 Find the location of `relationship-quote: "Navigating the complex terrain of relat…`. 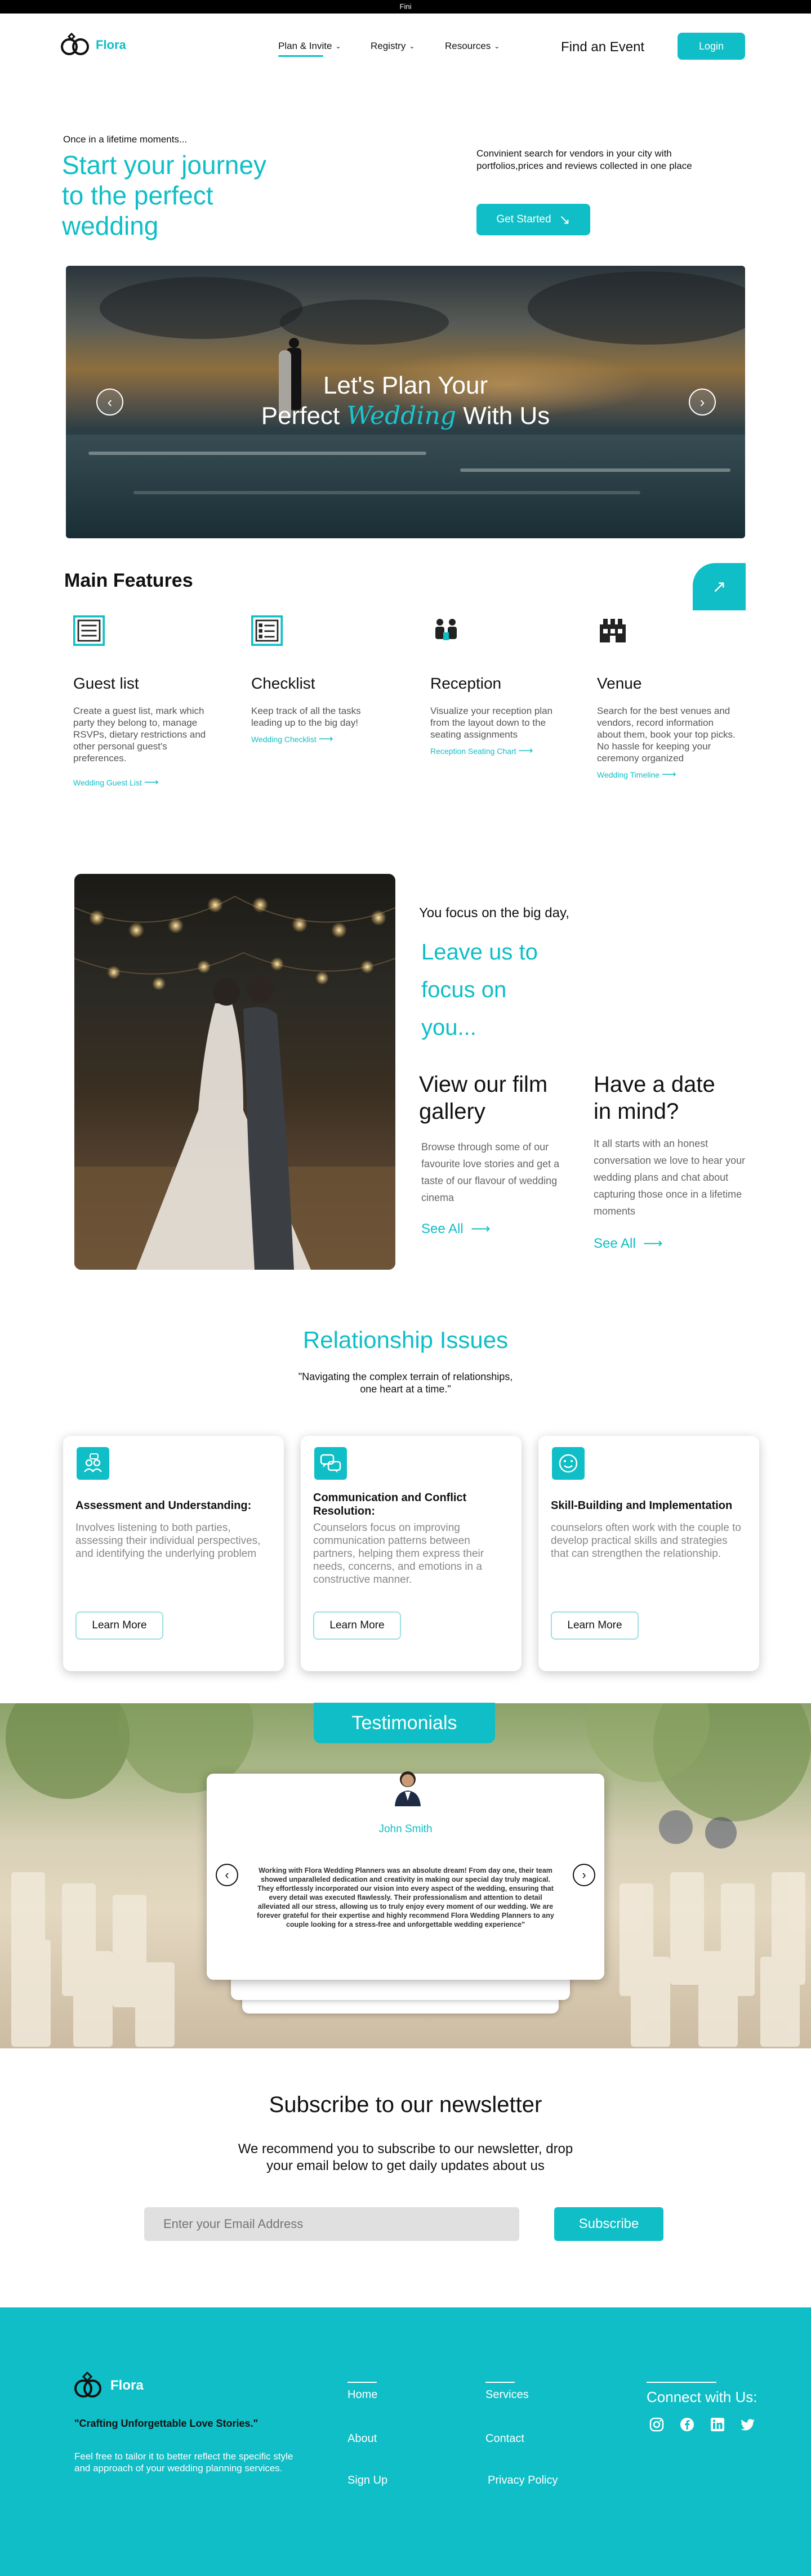

relationship-quote: "Navigating the complex terrain of relat… is located at coordinates (405, 1382).